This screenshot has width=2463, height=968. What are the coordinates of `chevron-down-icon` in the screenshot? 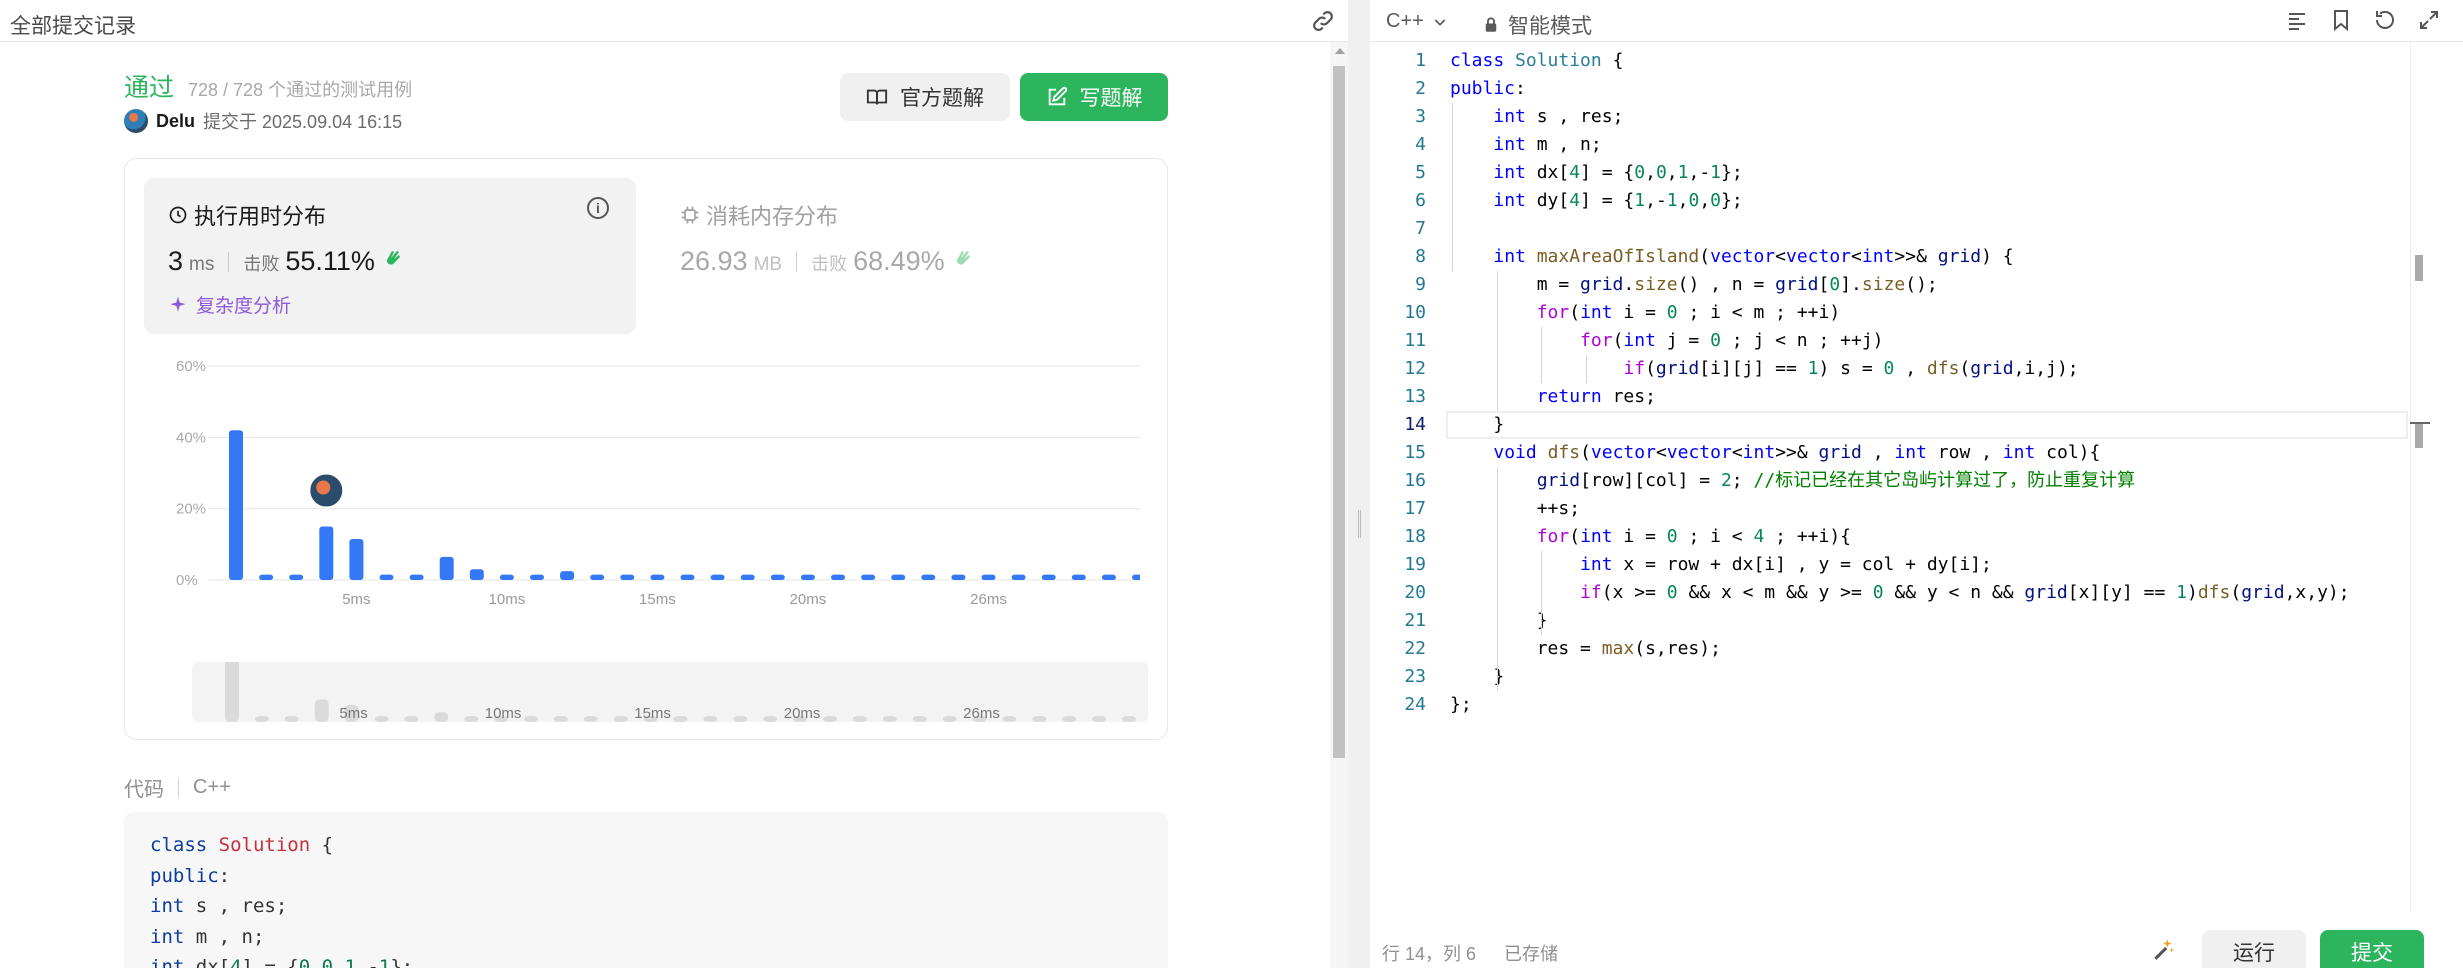 It's located at (1440, 22).